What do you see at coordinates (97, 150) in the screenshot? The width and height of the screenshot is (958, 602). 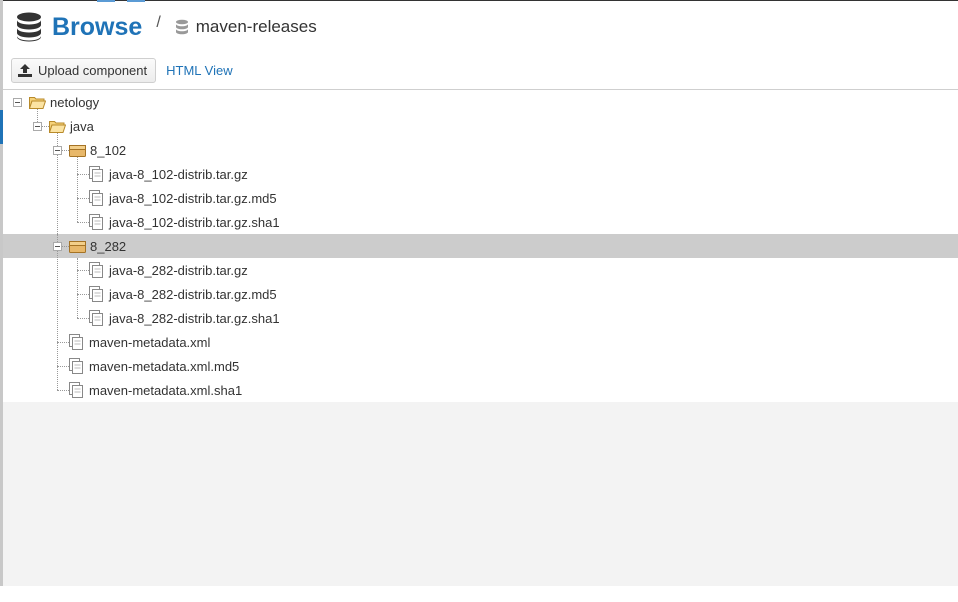 I see `tree-node: 8_102` at bounding box center [97, 150].